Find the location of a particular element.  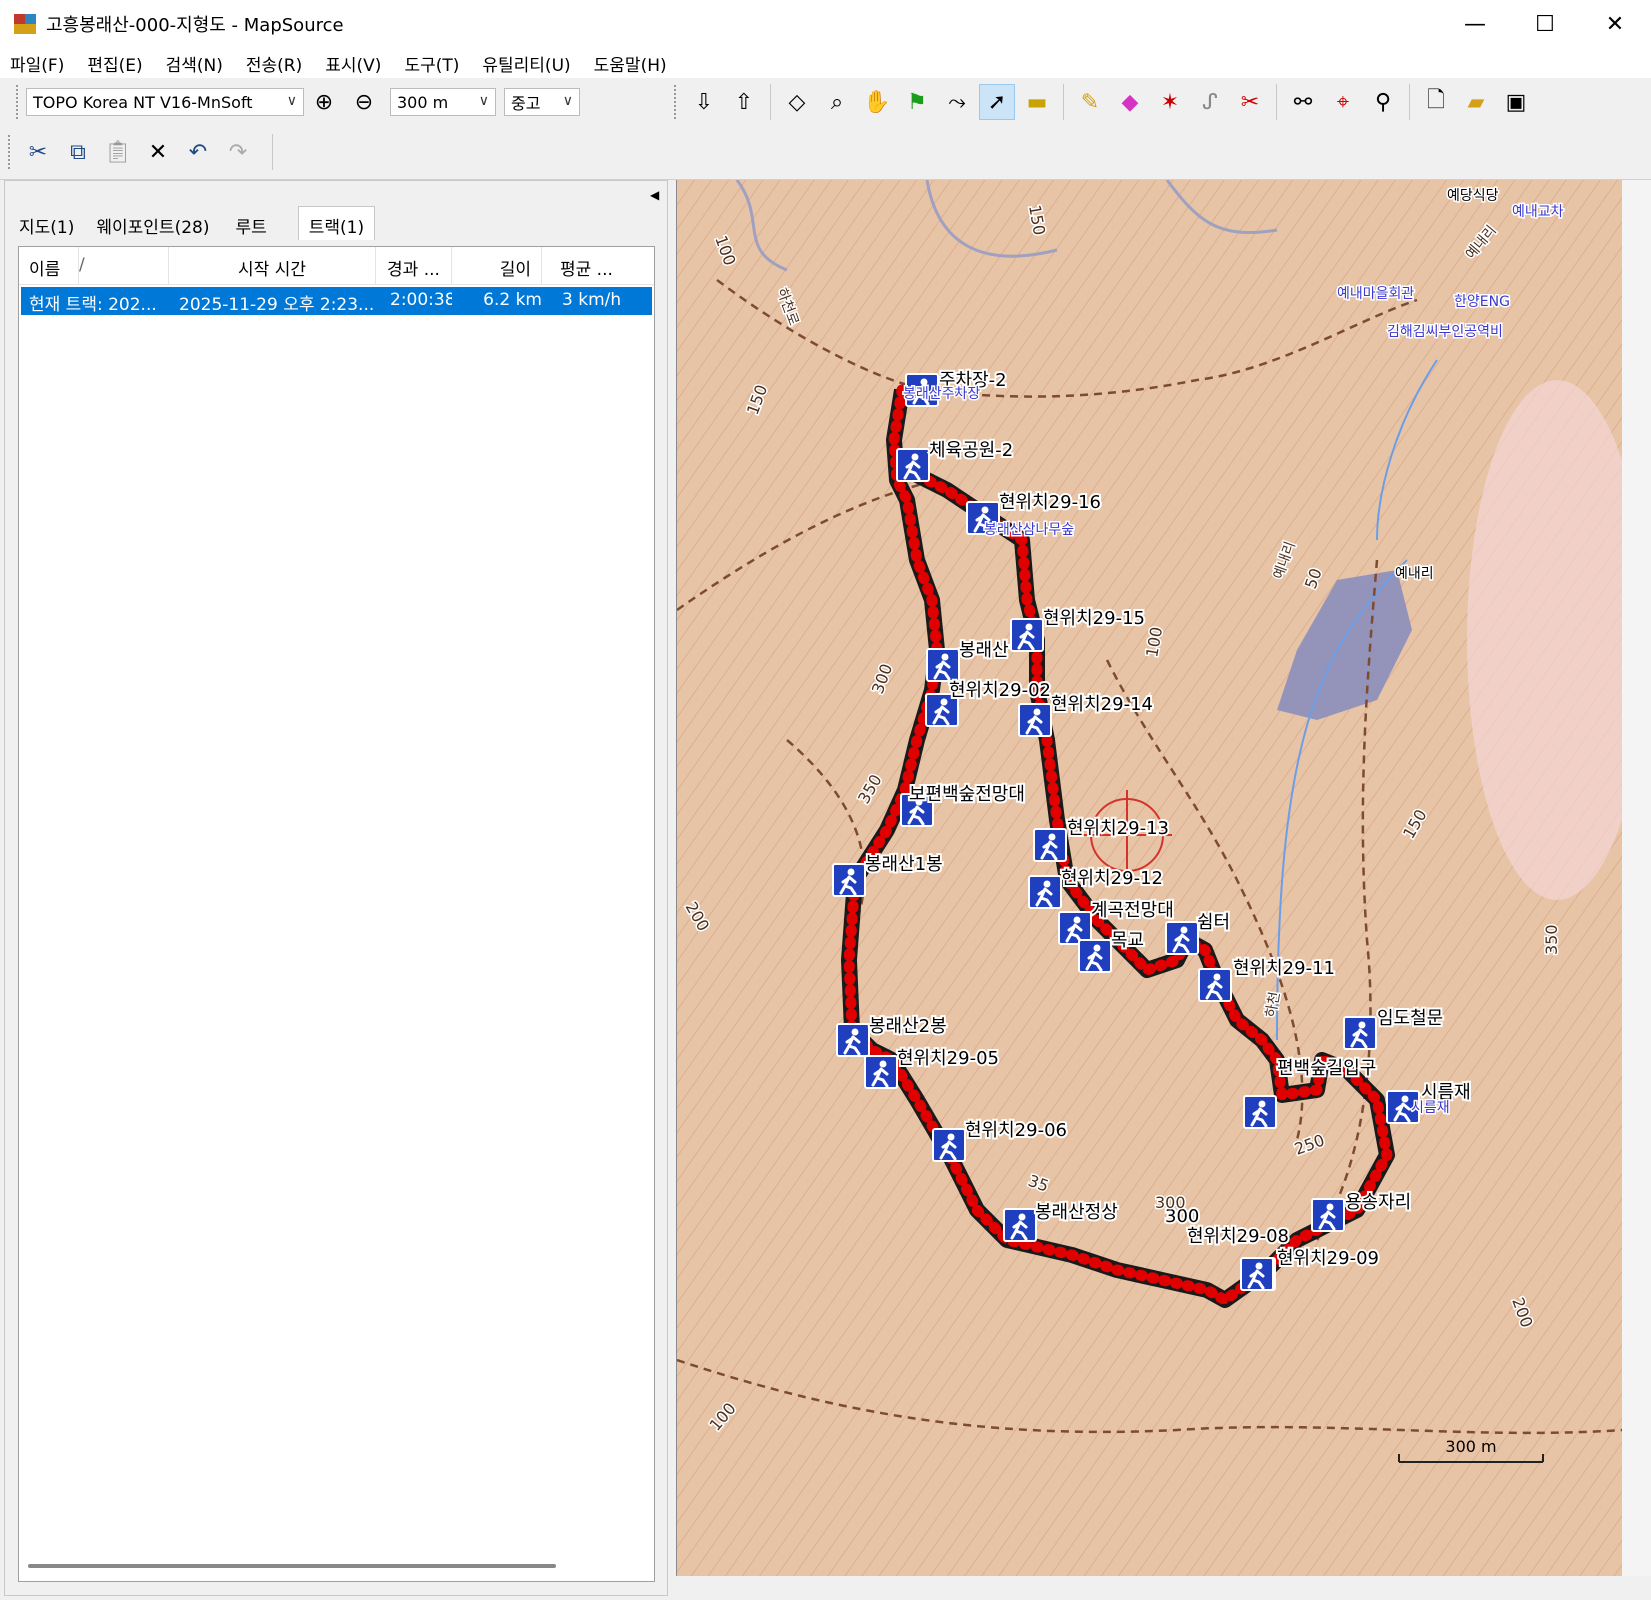

waypoint-label: 현위치29-06 is located at coordinates (1016, 1130).